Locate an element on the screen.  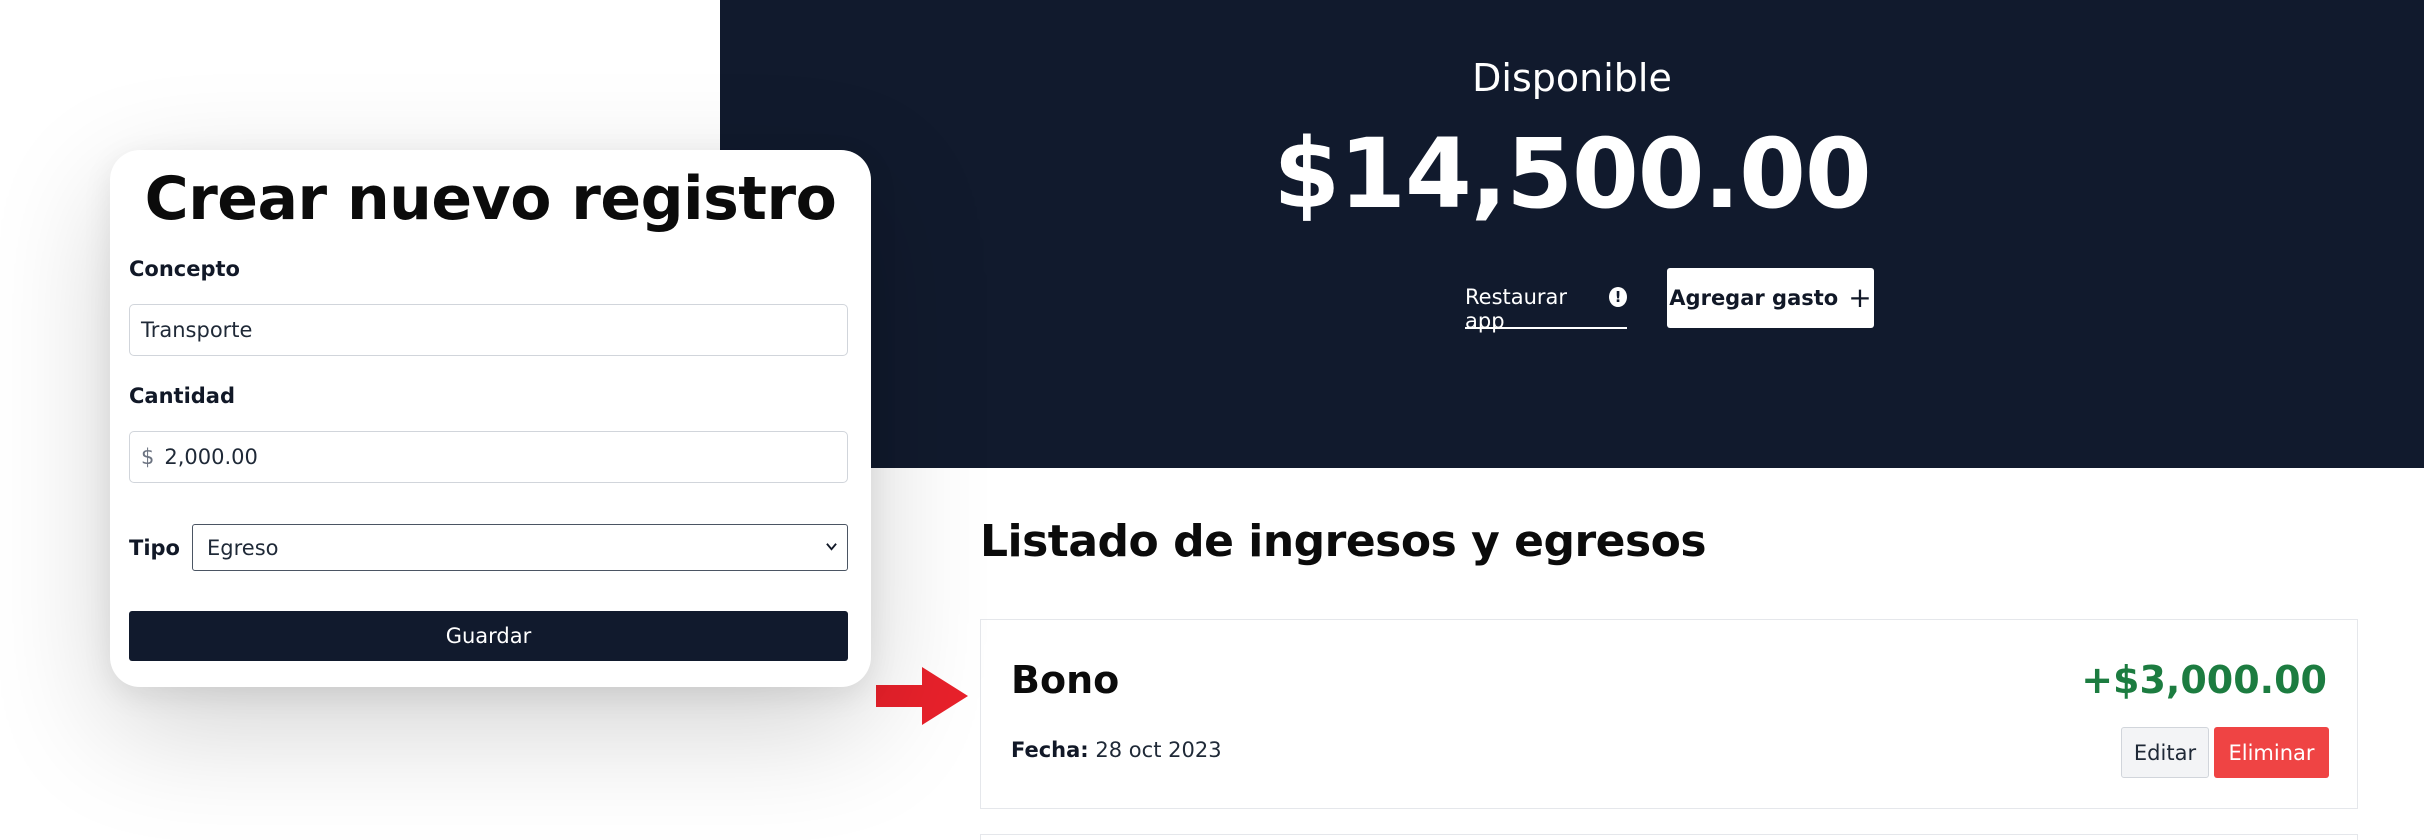
tipo-value: Egreso is located at coordinates (243, 547).